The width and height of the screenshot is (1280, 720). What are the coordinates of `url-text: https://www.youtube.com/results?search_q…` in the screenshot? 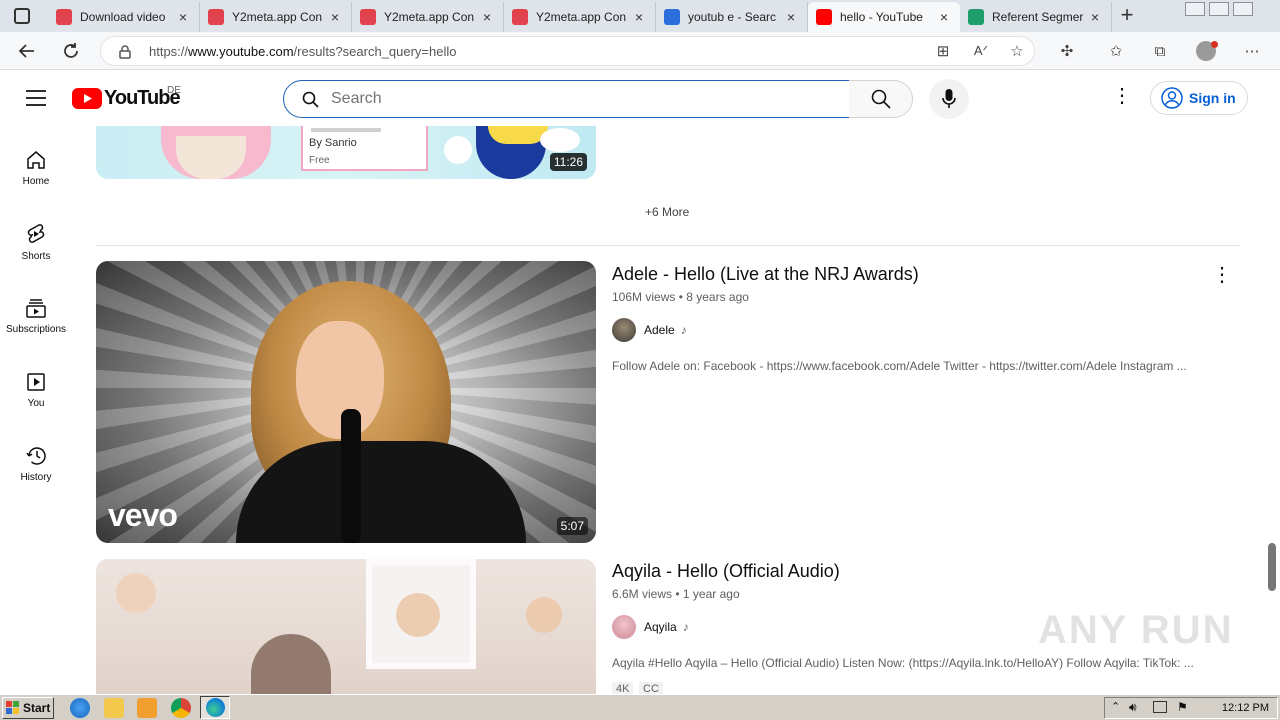 It's located at (303, 51).